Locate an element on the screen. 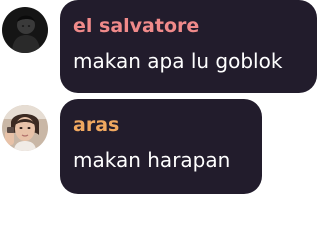 The width and height of the screenshot is (320, 246). avatar-selfie-portrait is located at coordinates (25, 128).